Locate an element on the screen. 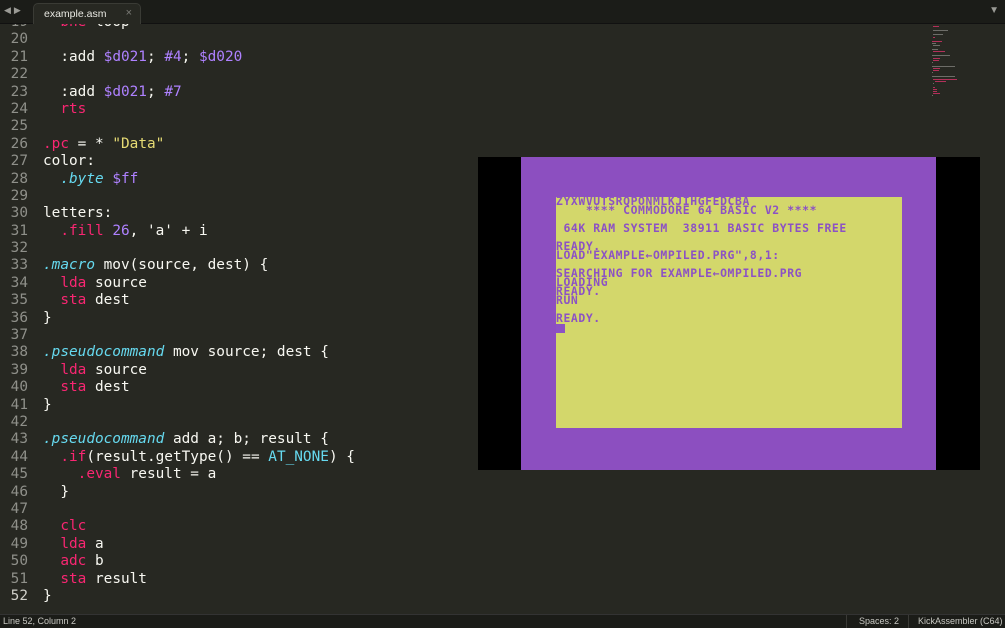 Image resolution: width=1005 pixels, height=628 pixels. line-number: 41 is located at coordinates (19, 404).